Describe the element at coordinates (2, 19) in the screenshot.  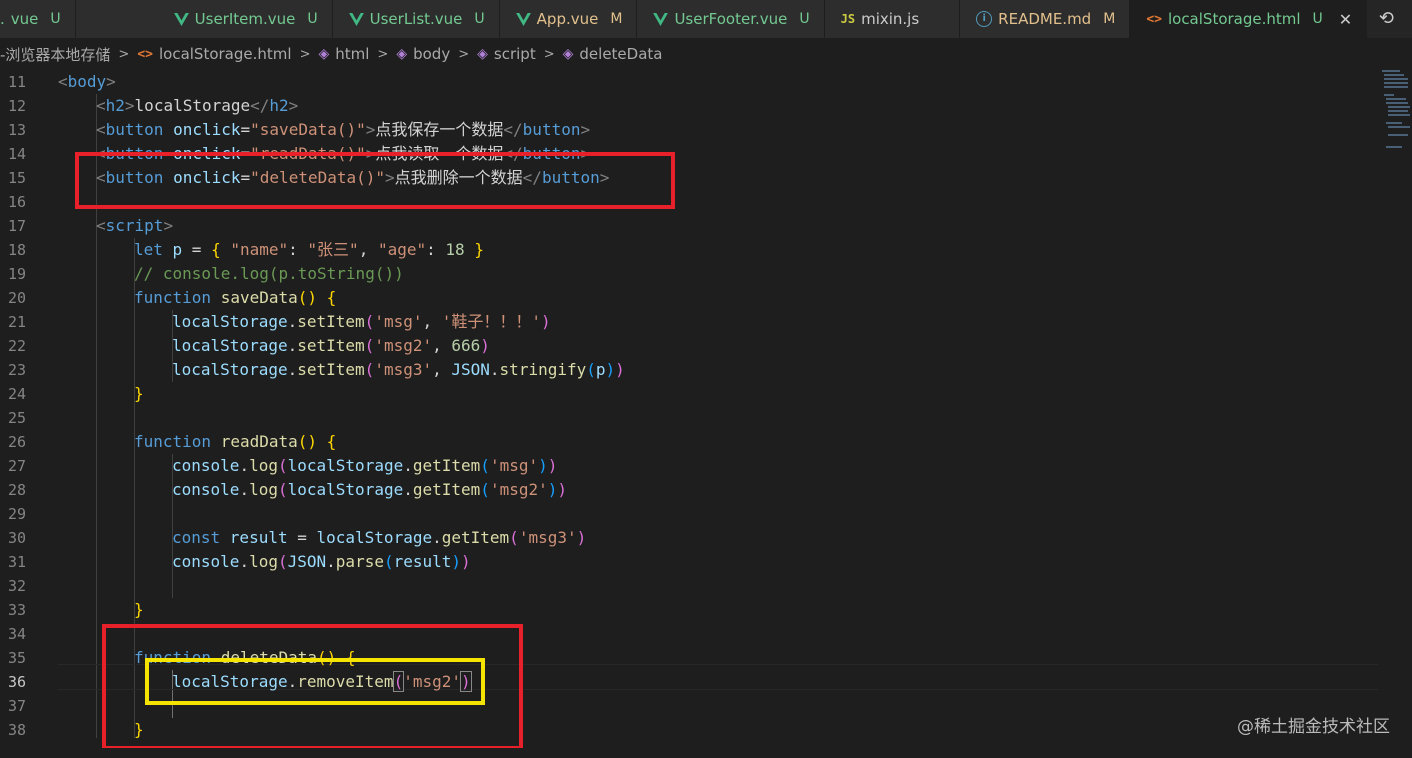
I see `tab-label: .` at that location.